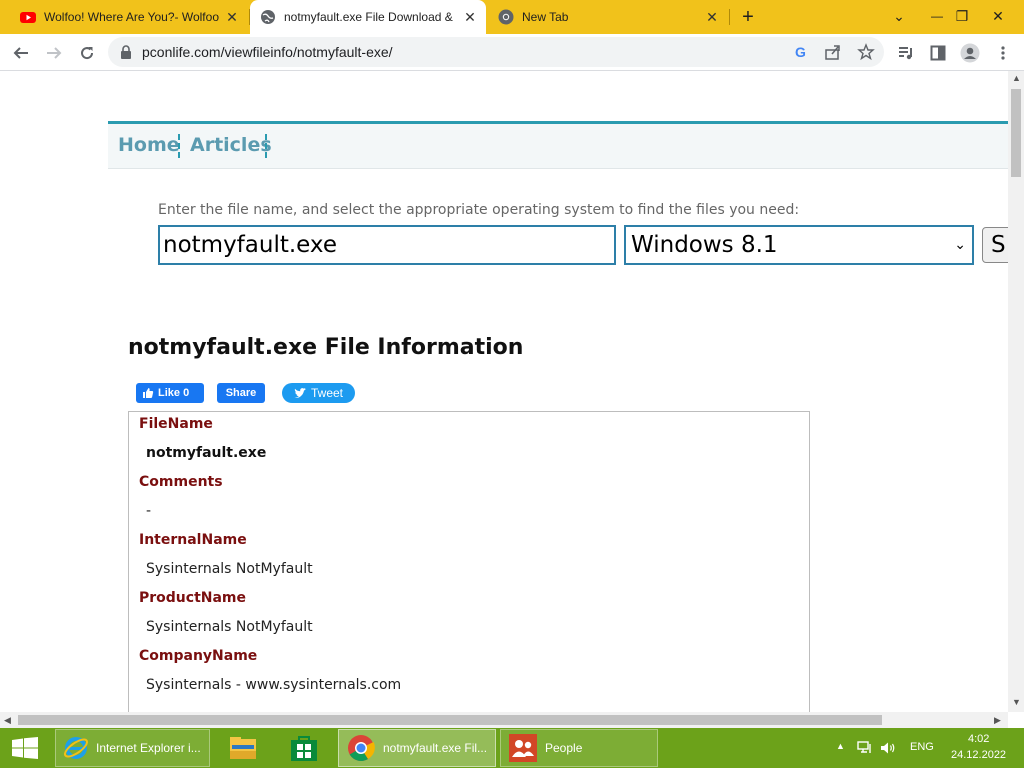 This screenshot has width=1024, height=768. I want to click on reload-button, so click(87, 53).